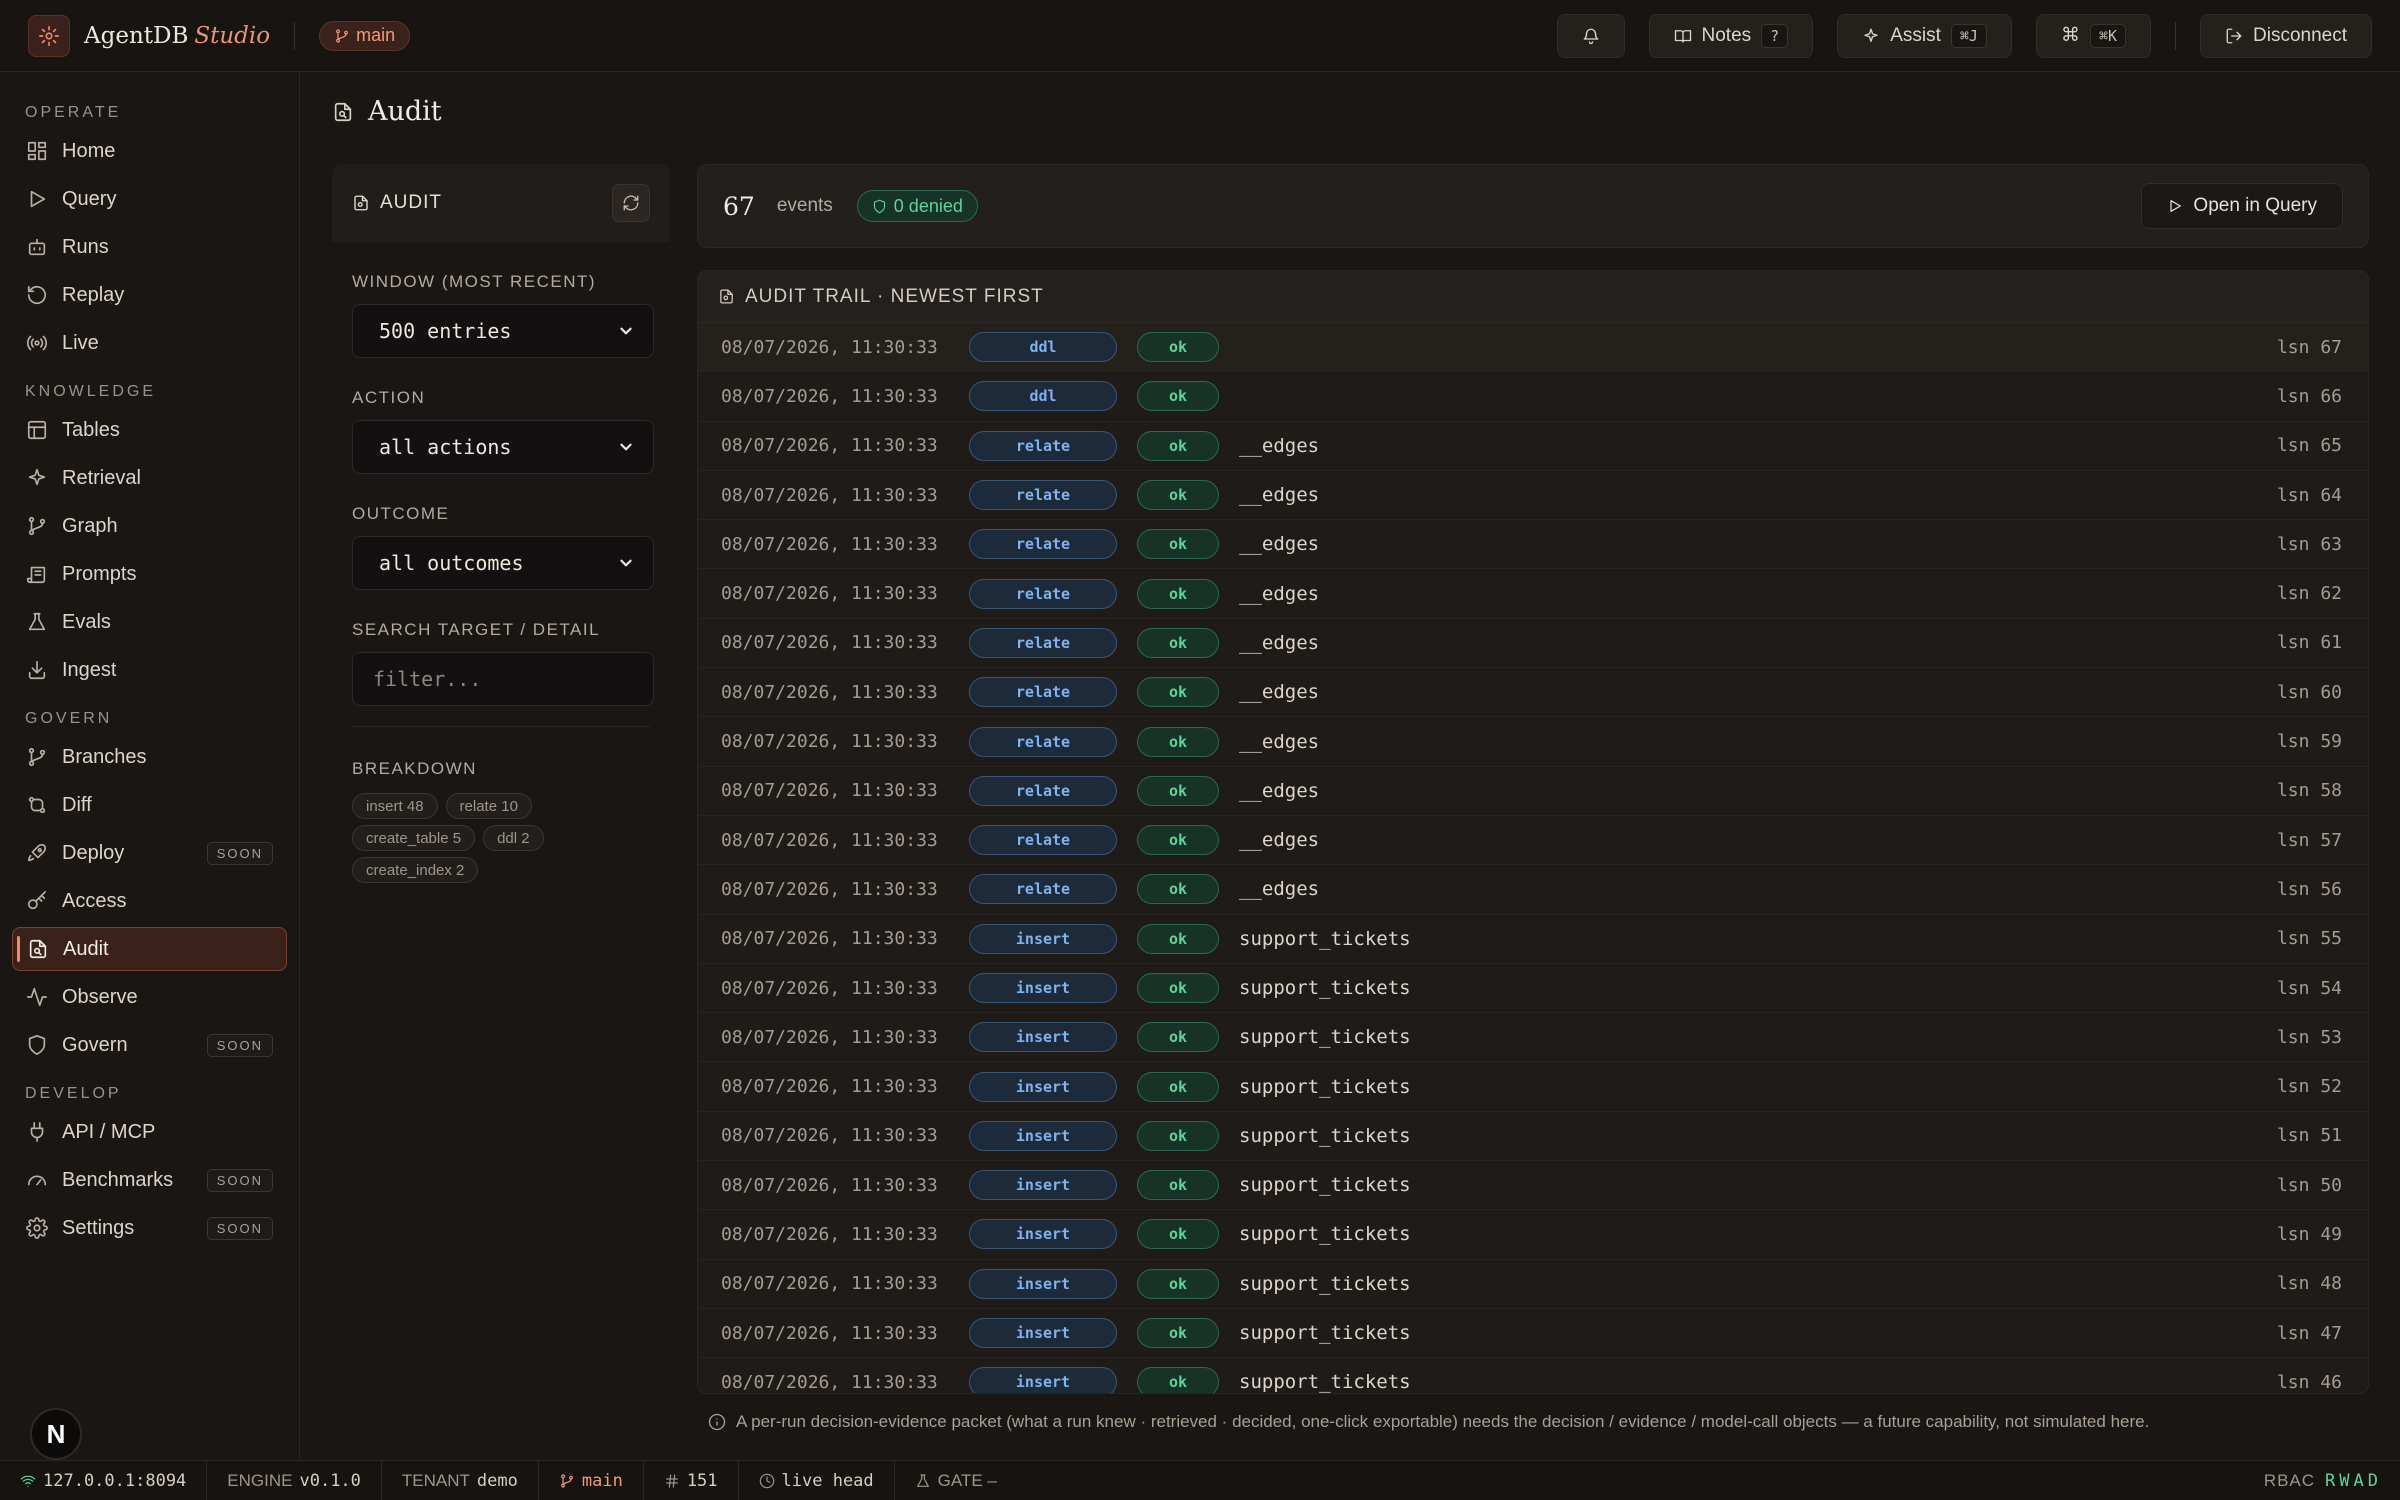 Image resolution: width=2400 pixels, height=1500 pixels. What do you see at coordinates (149, 670) in the screenshot?
I see `sidebar-item-ingest: Ingest` at bounding box center [149, 670].